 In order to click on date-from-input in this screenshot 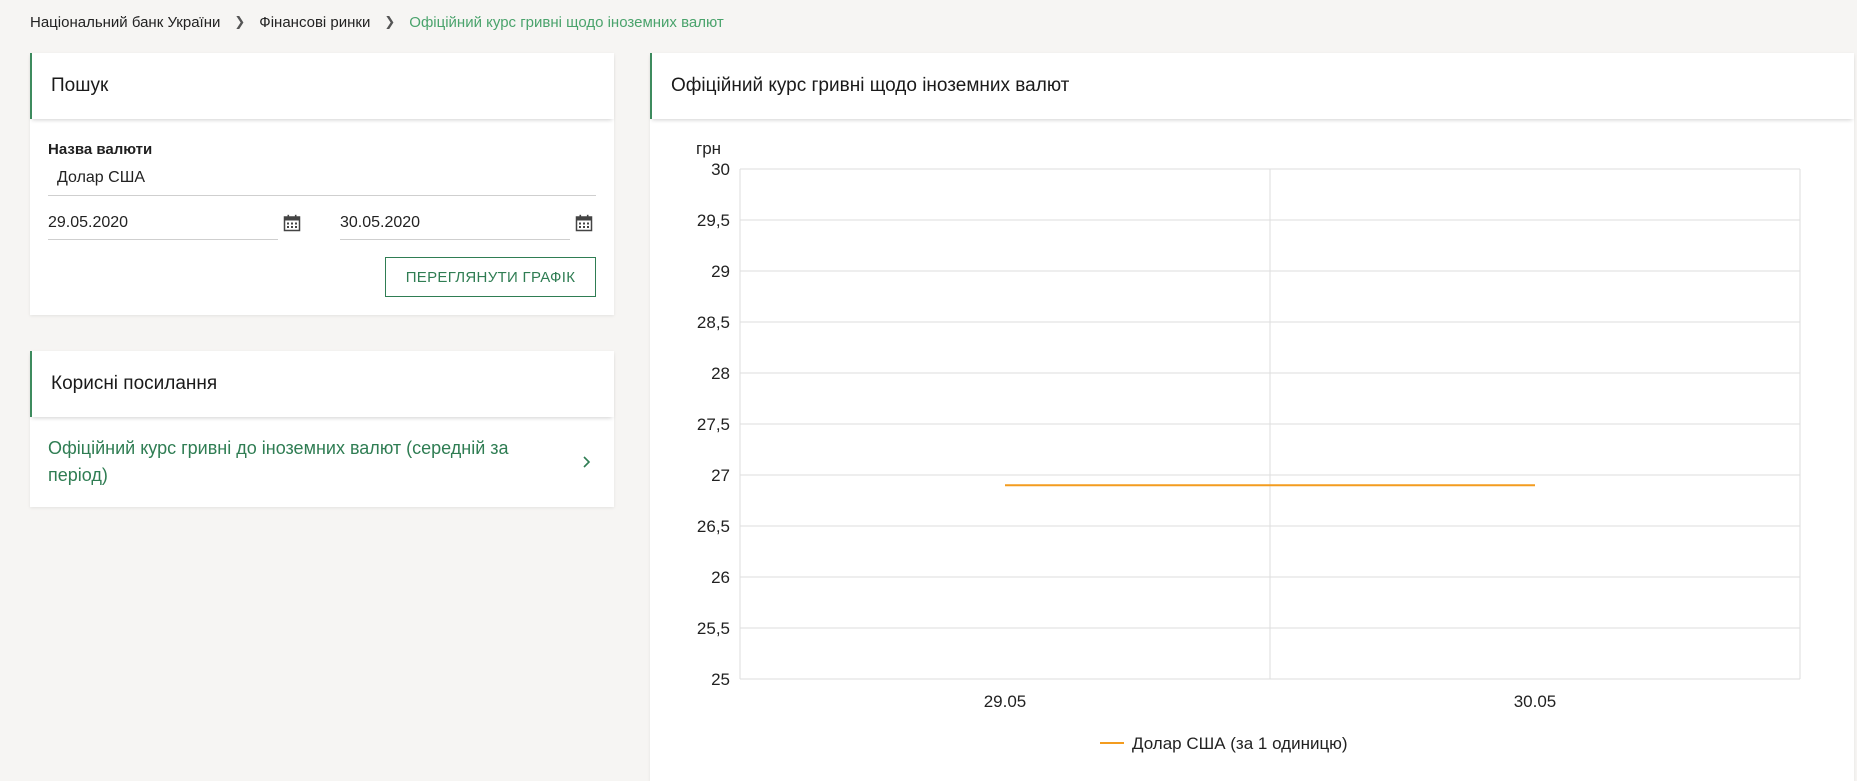, I will do `click(163, 223)`.